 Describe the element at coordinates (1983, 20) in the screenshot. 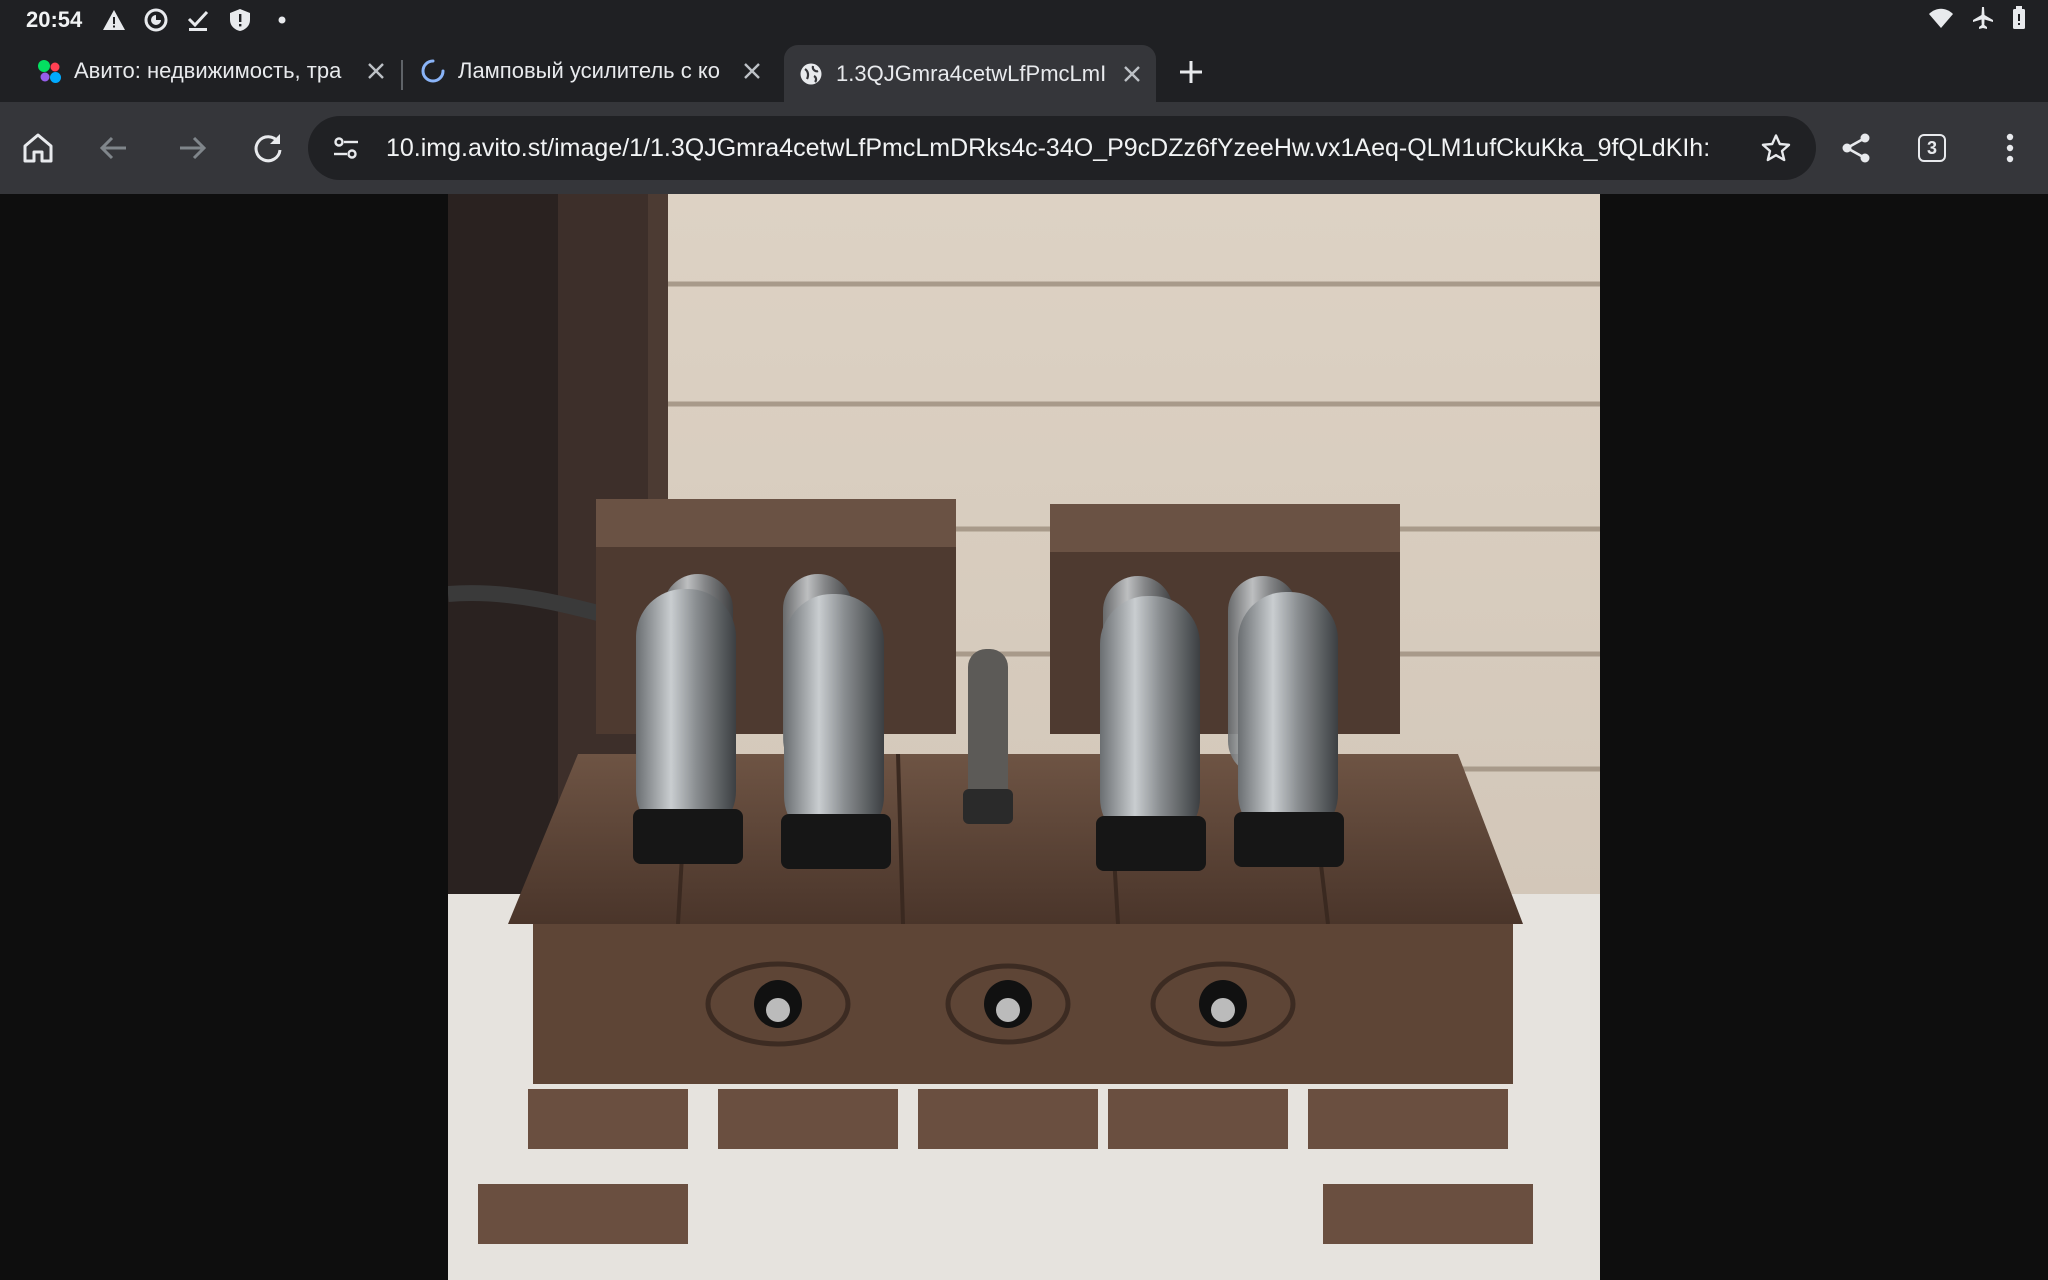

I see `airplane-mode-icon` at that location.